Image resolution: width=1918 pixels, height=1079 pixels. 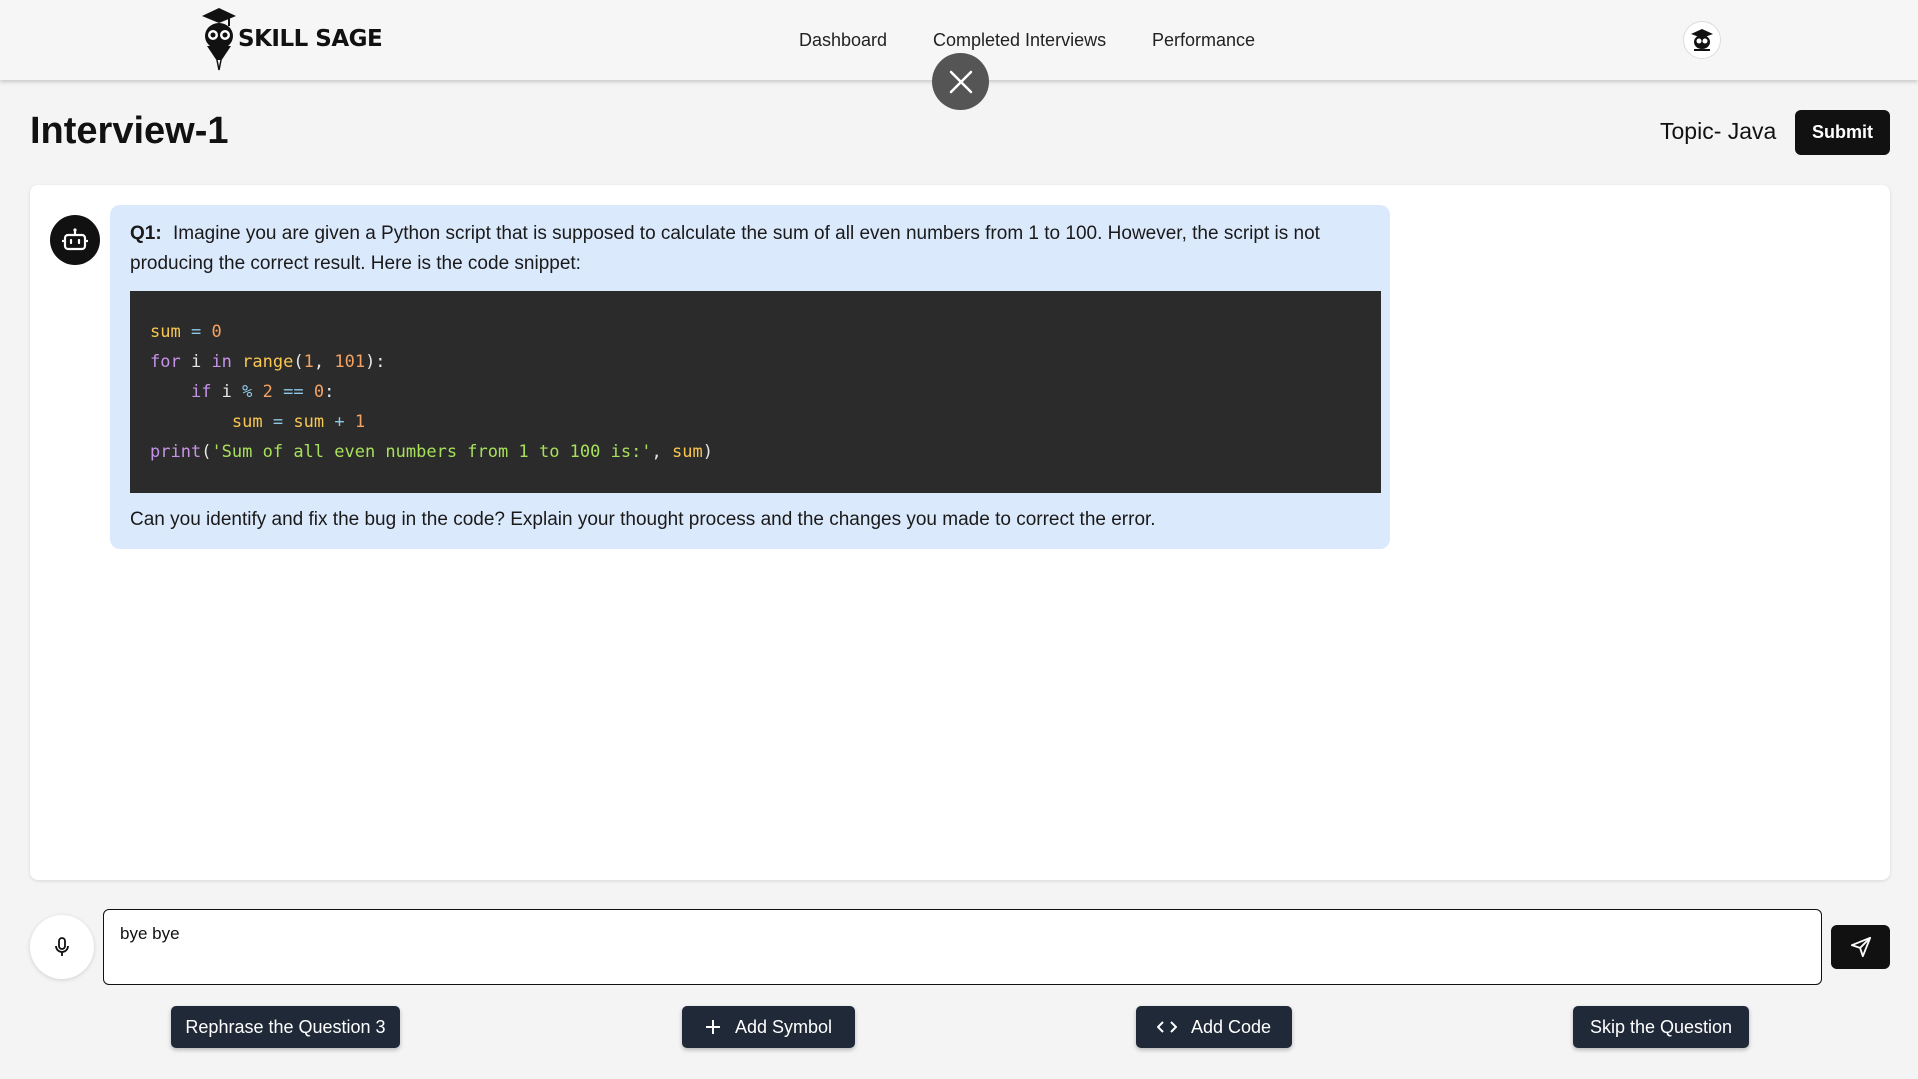 I want to click on add-code-button: Add Code, so click(x=1214, y=1027).